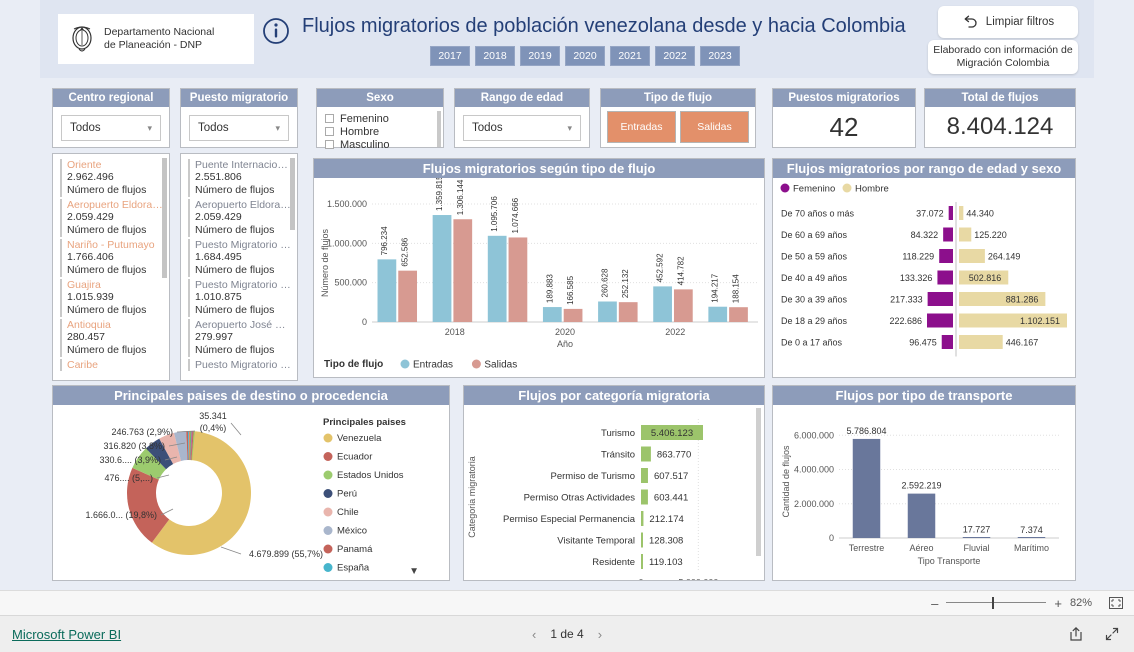 The width and height of the screenshot is (1134, 652). What do you see at coordinates (82, 365) in the screenshot?
I see `list-item-name: Caribe` at bounding box center [82, 365].